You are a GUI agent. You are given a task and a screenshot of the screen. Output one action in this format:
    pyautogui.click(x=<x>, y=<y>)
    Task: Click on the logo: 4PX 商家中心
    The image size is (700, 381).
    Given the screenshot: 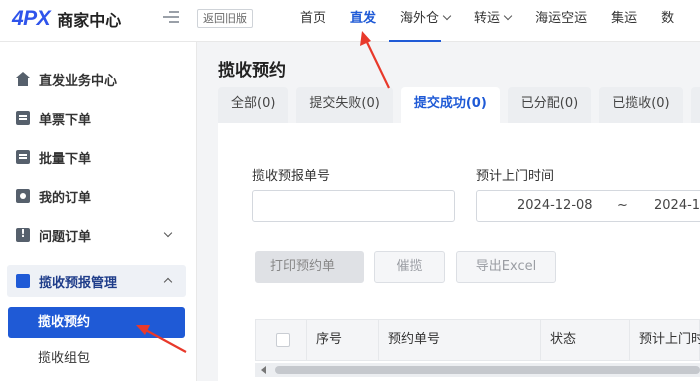 What is the action you would take?
    pyautogui.click(x=66, y=19)
    